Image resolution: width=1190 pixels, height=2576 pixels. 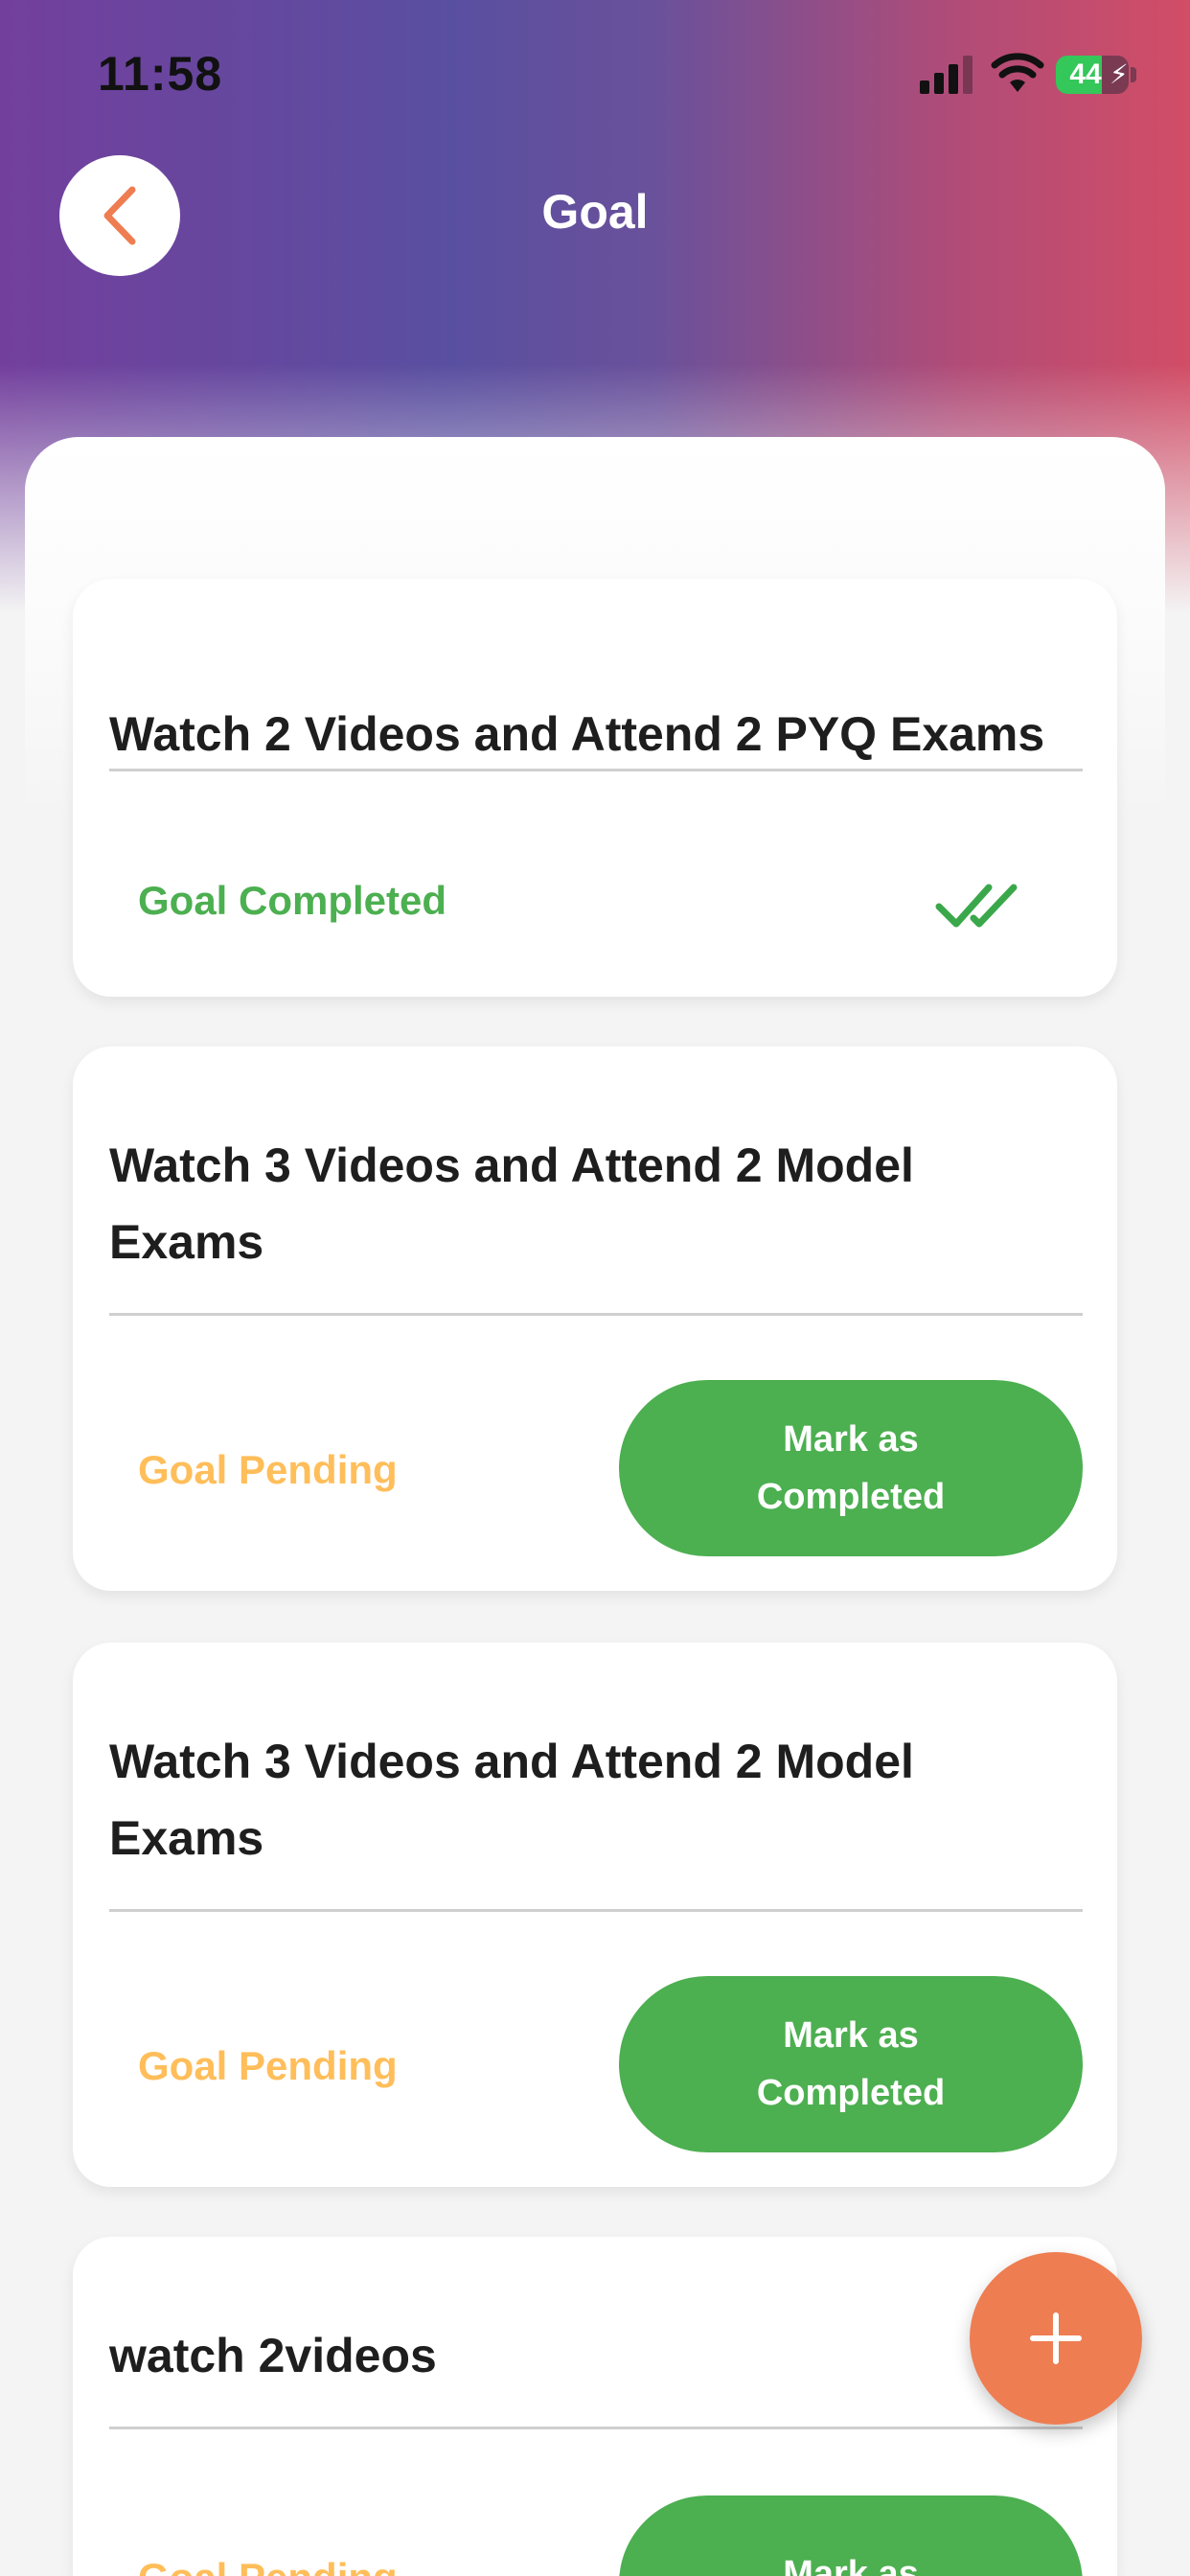 I want to click on goal-title: Watch 2 Videos and Attend 2 PYQ Exams, so click(x=577, y=734).